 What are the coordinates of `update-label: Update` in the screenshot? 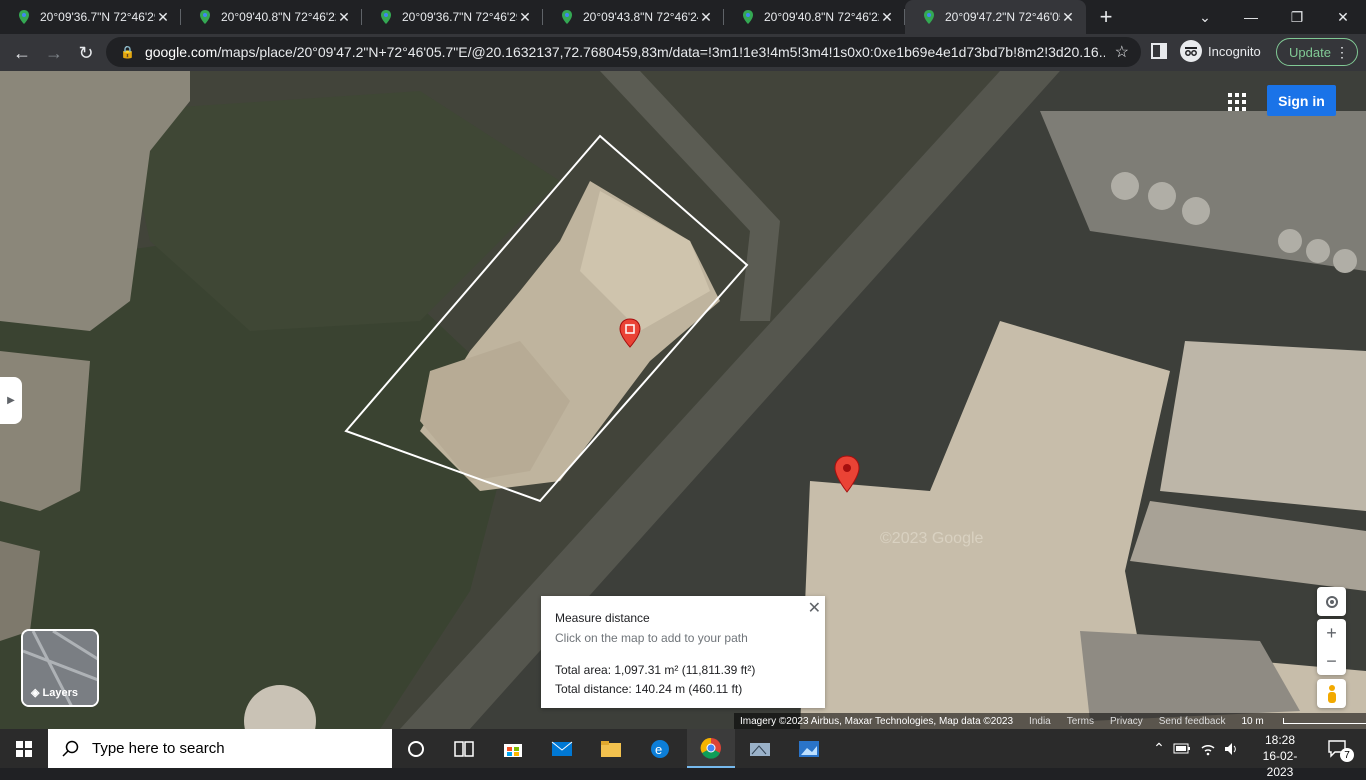 It's located at (1310, 52).